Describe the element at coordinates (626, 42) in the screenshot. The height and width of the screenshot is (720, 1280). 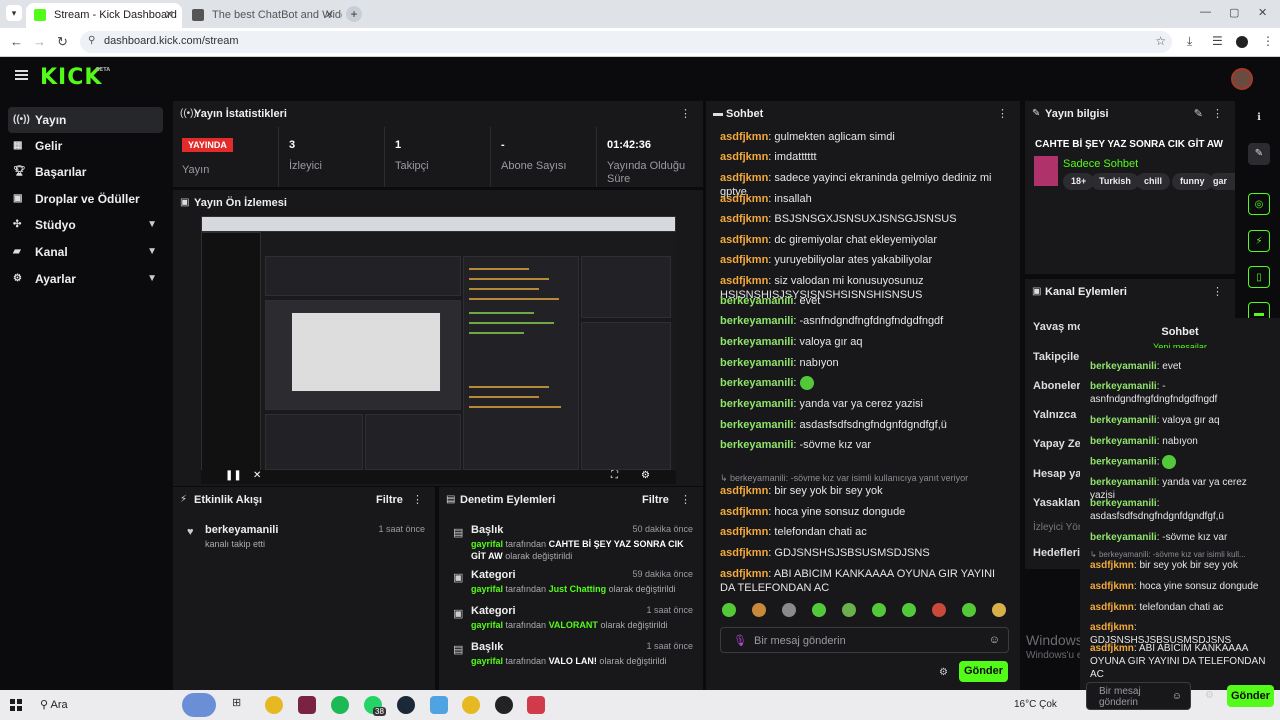
I see `url-field: ⚲ dashboard.kick.com/stream ☆` at that location.